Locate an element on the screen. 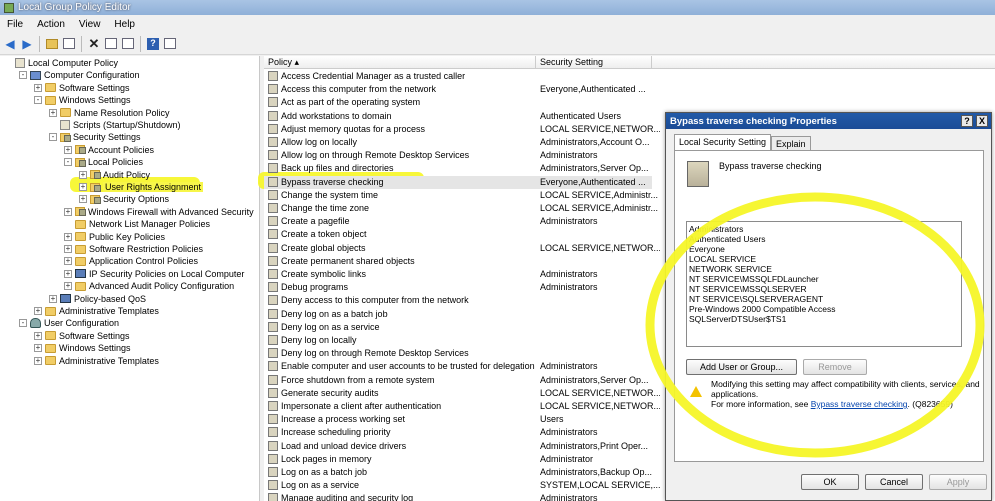 This screenshot has height=501, width=995. tree-node: - User Configuration is located at coordinates (69, 323).